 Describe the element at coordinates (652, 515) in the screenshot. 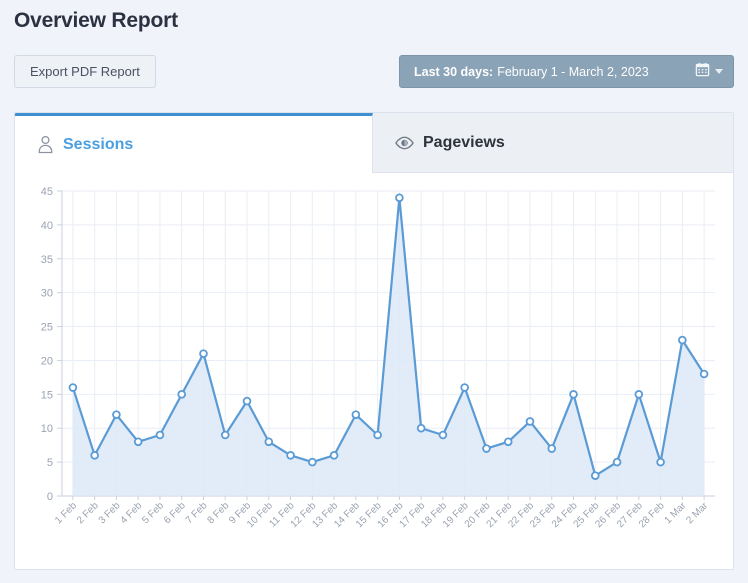

I see `svg-text: 28 Feb` at that location.